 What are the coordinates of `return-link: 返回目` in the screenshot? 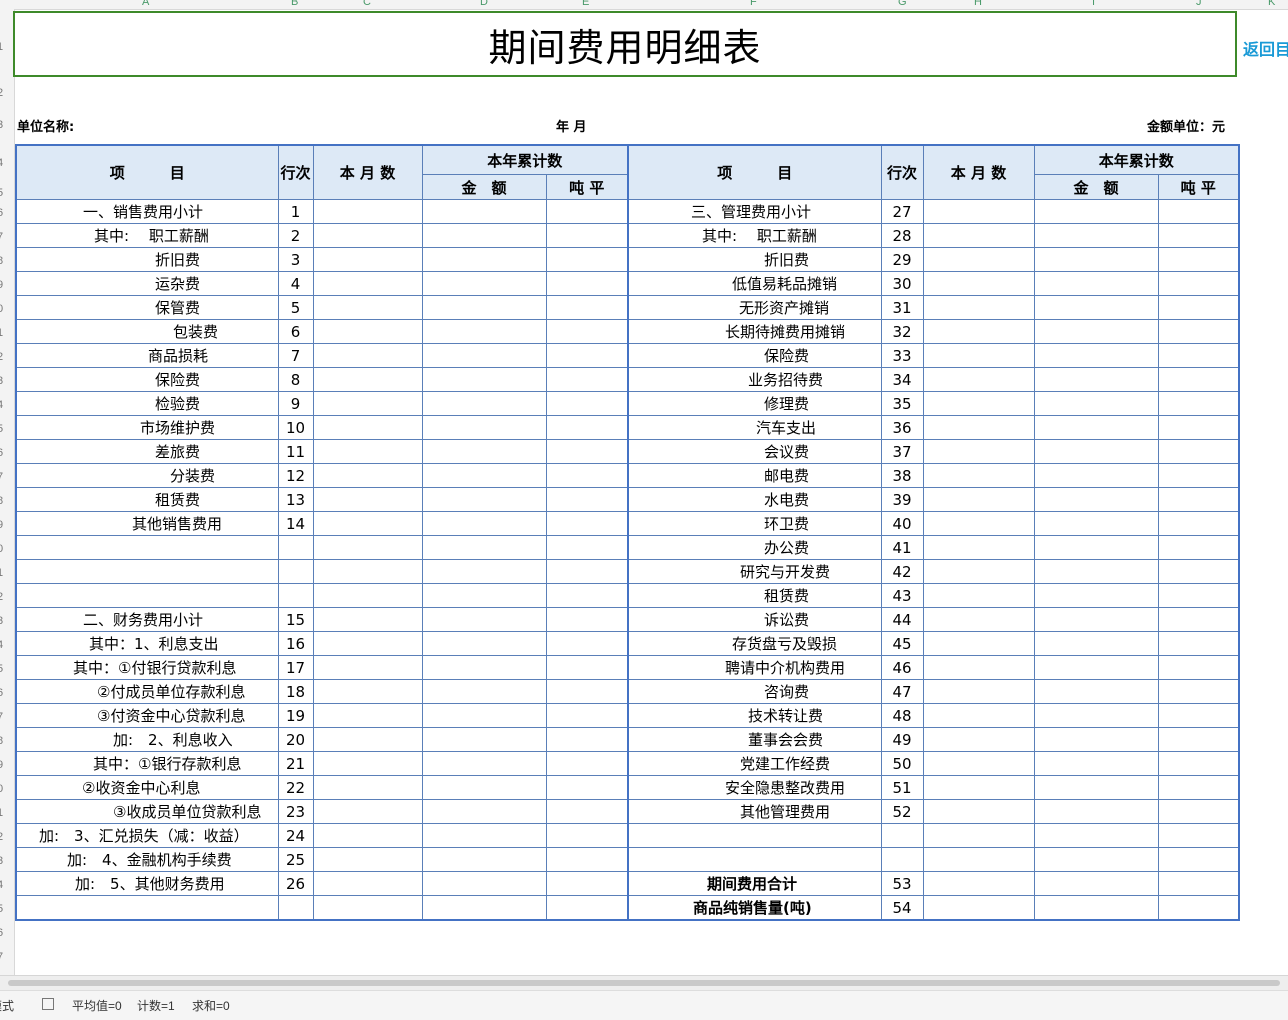 It's located at (1265, 48).